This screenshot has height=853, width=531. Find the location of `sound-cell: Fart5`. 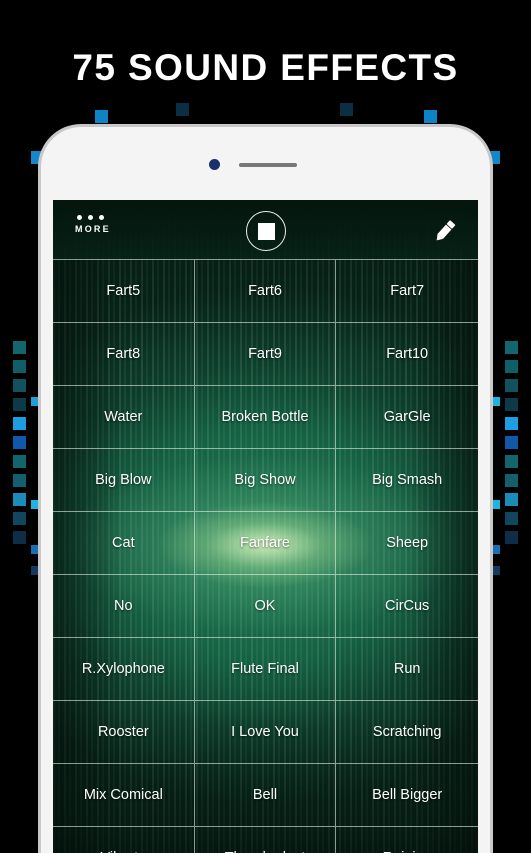

sound-cell: Fart5 is located at coordinates (124, 291).